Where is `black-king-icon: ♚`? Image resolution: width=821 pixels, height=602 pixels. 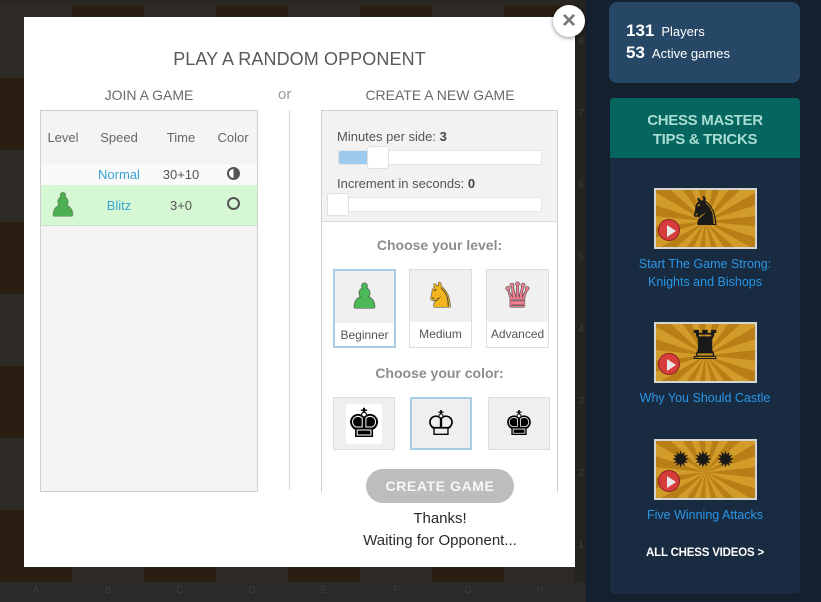 black-king-icon: ♚ is located at coordinates (519, 423).